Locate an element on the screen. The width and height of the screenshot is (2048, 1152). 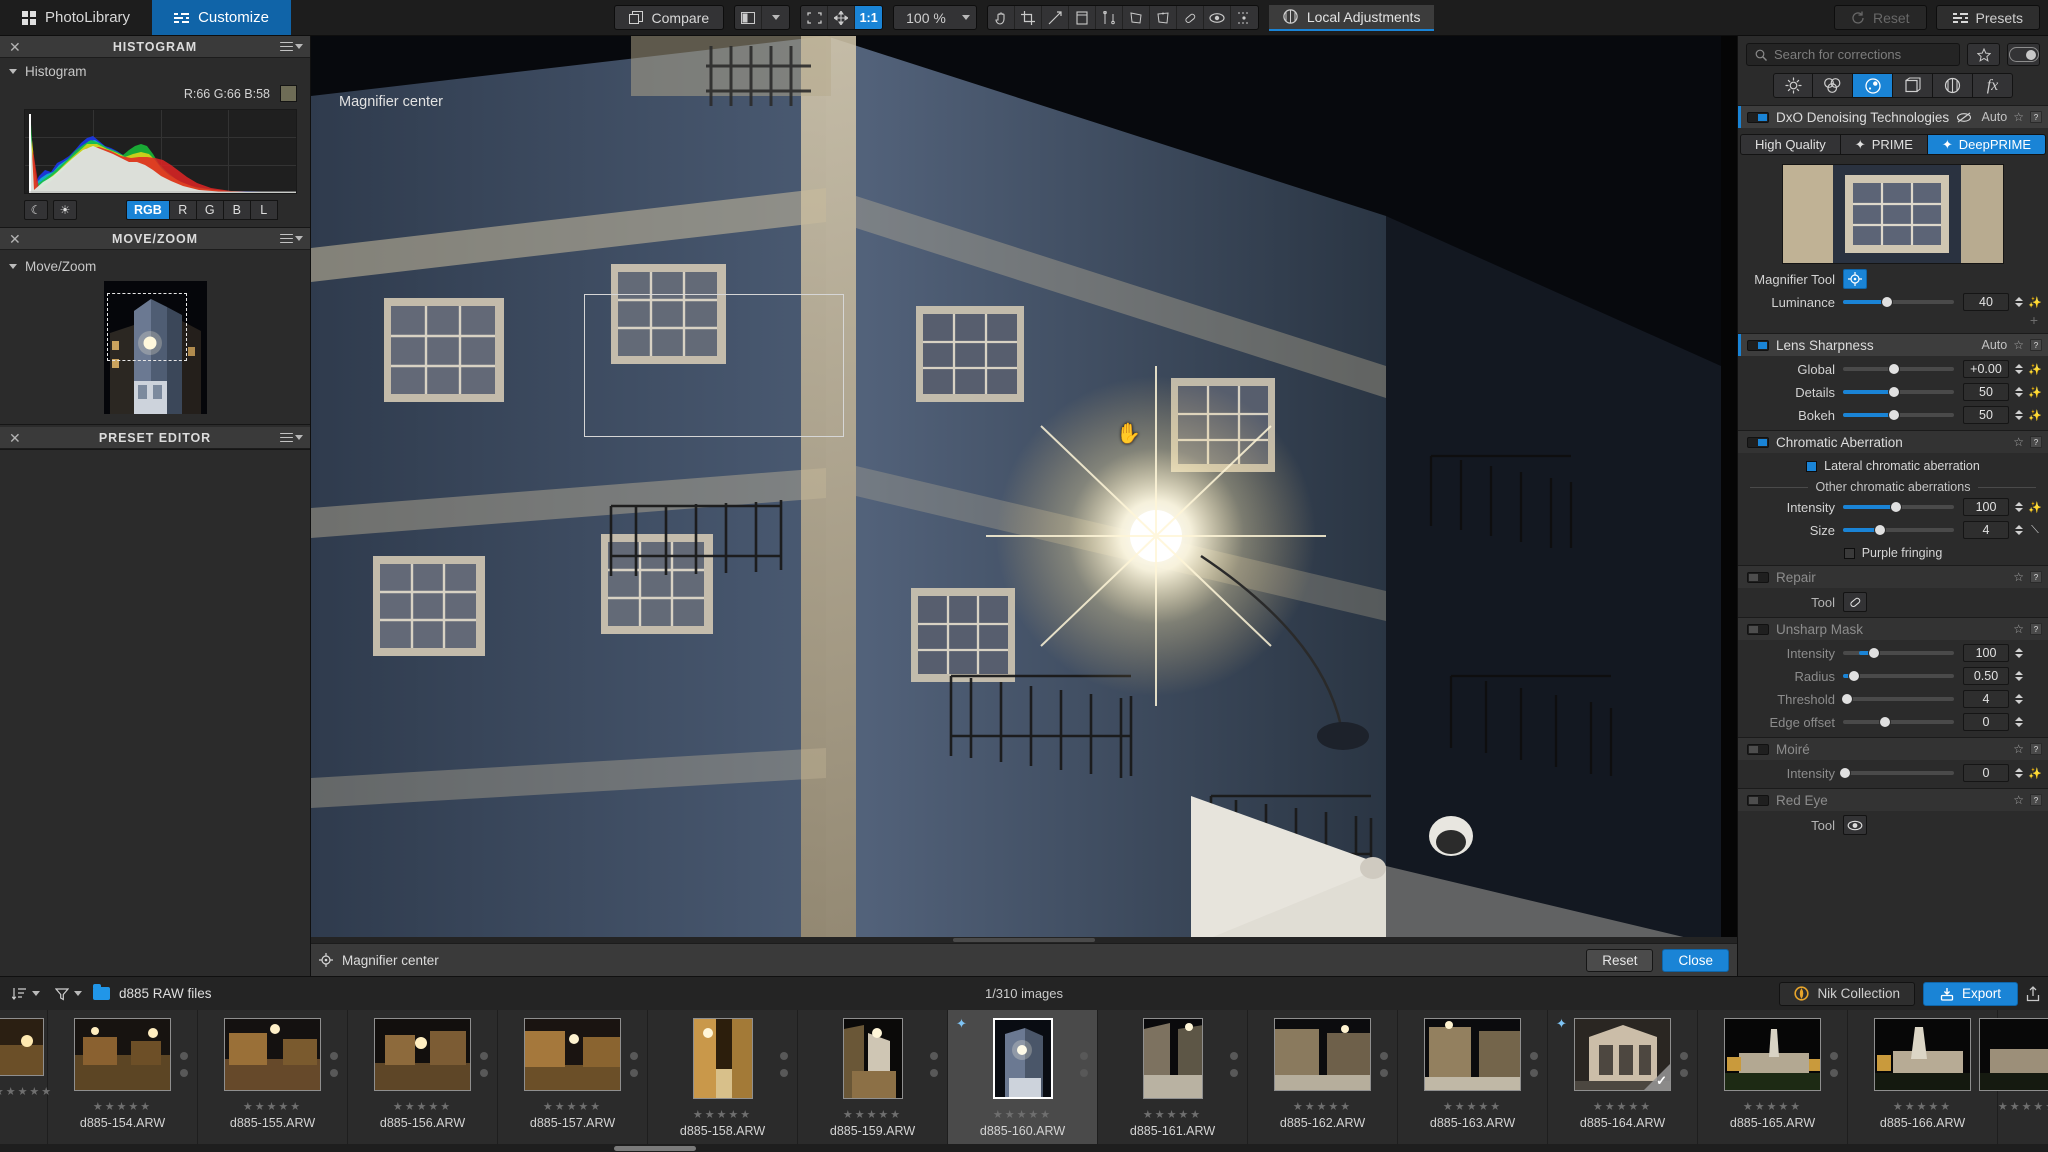
list-item: ★★★★★ d885-163.ARW is located at coordinates (1473, 1081).